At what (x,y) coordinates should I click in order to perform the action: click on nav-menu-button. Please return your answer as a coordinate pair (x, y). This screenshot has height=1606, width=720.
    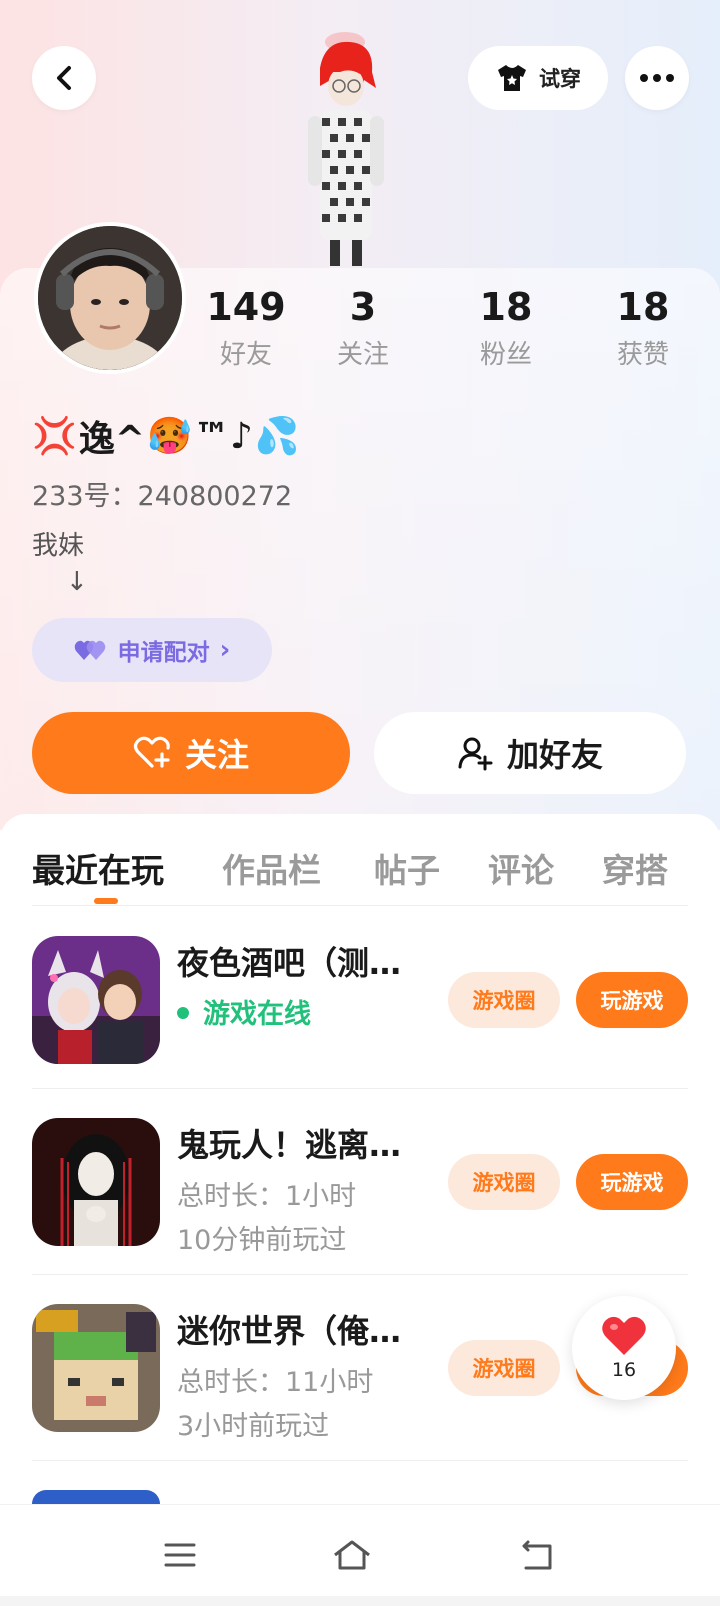
    Looking at the image, I should click on (180, 1555).